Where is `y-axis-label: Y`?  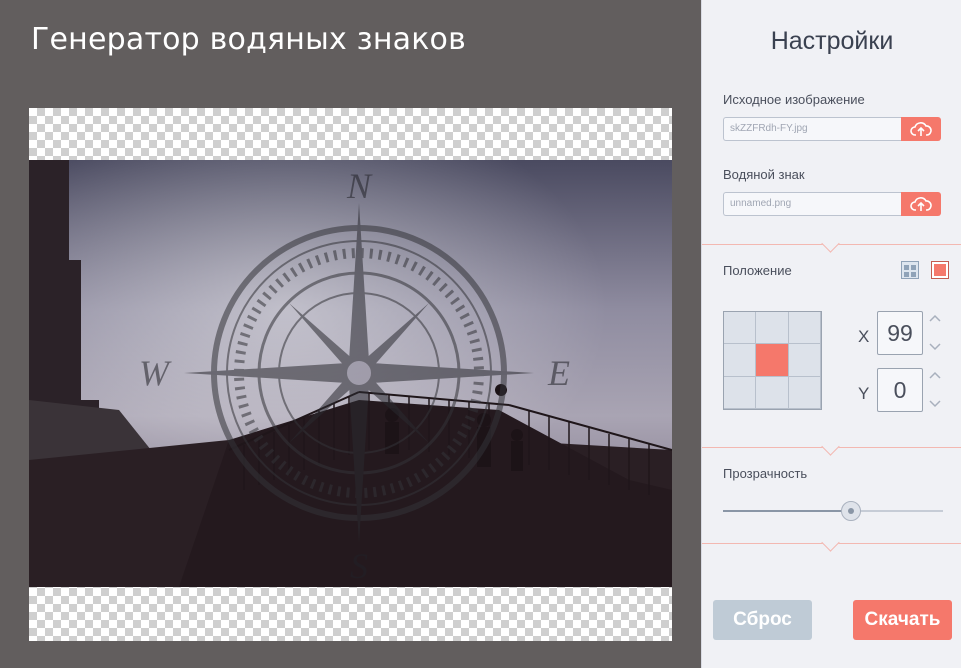
y-axis-label: Y is located at coordinates (864, 393).